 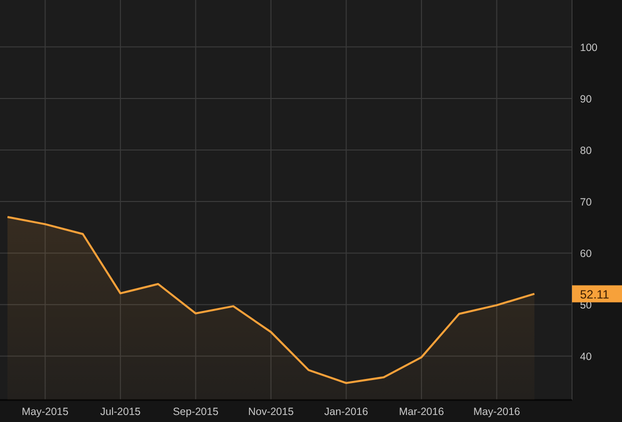 I want to click on axis-label: May-2015, so click(x=45, y=412).